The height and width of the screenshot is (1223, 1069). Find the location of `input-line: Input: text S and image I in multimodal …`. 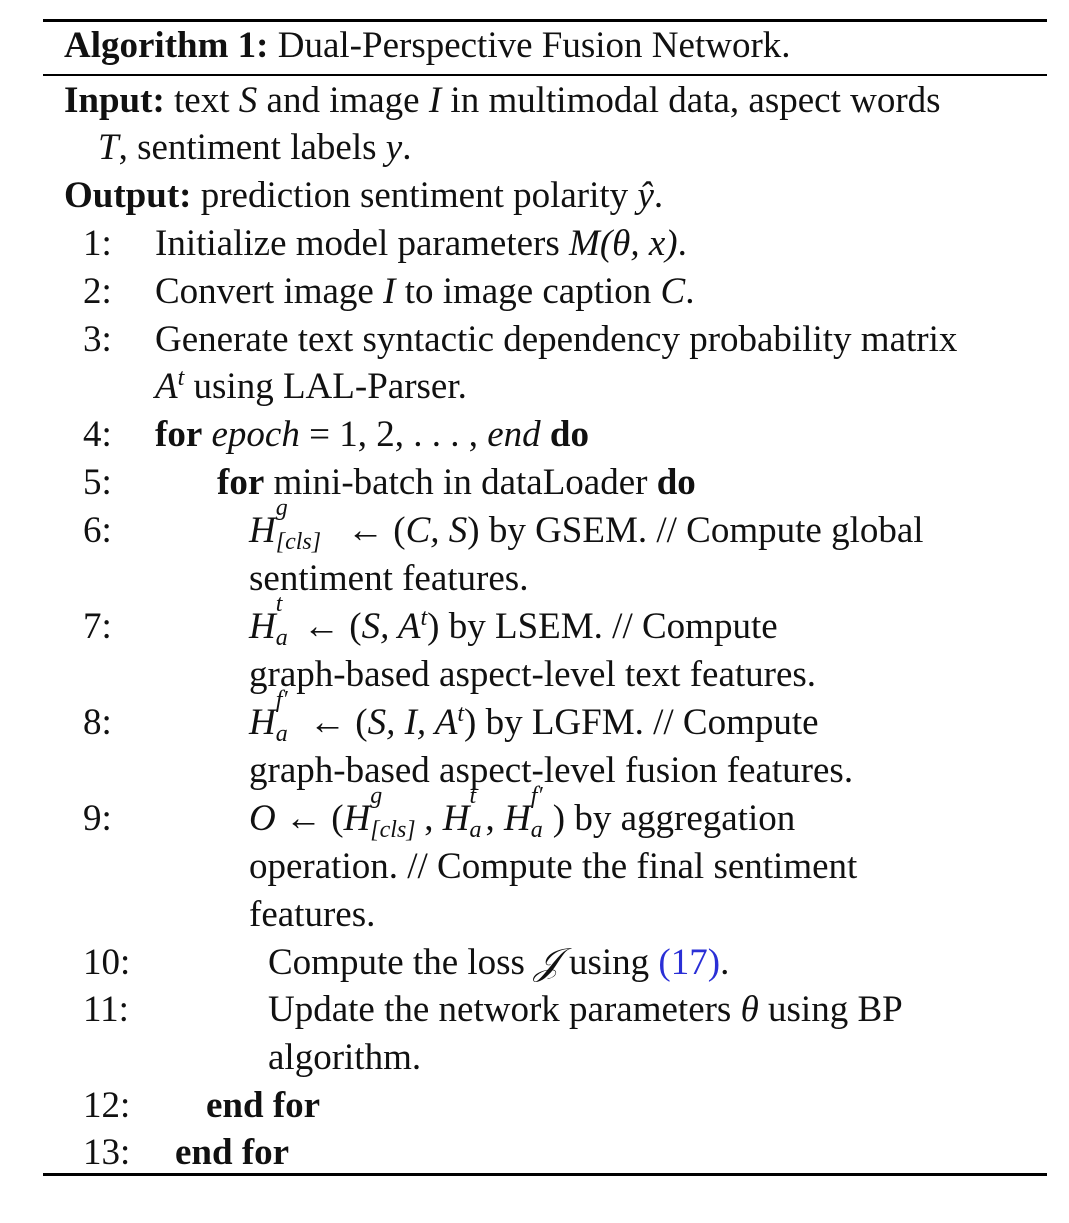

input-line: Input: text S and image I in multimodal … is located at coordinates (502, 101).